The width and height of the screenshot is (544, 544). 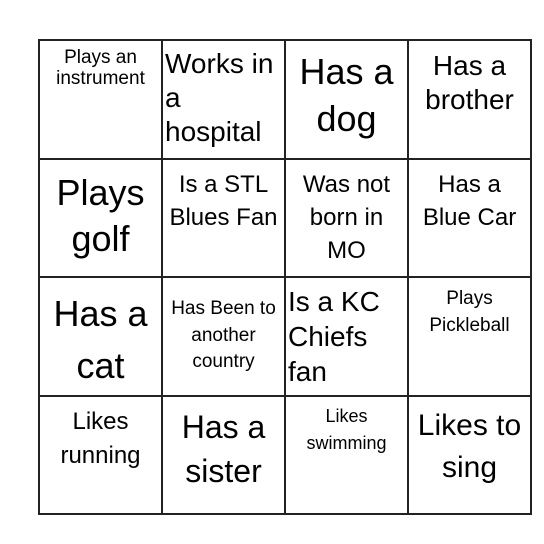 What do you see at coordinates (100, 438) in the screenshot?
I see `cell-label: Likes running` at bounding box center [100, 438].